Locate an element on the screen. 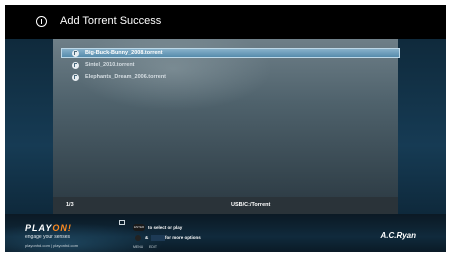 Image resolution: width=451 pixels, height=257 pixels. file-name: Elephants_Dream_2006.torrent is located at coordinates (126, 77).